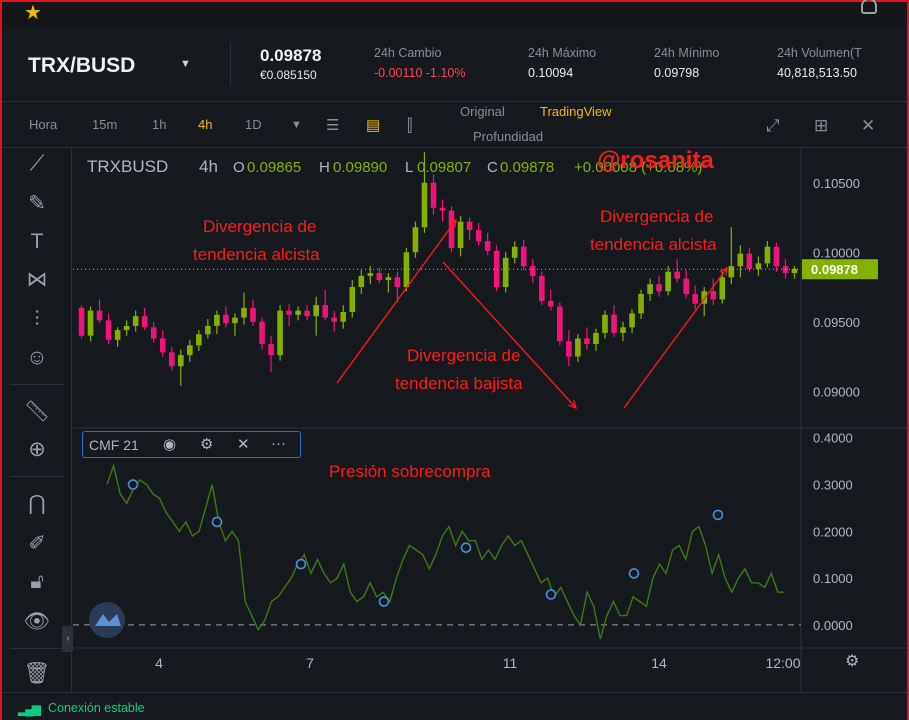 The width and height of the screenshot is (909, 720). Describe the element at coordinates (37, 674) in the screenshot. I see `trash-icon: 🗑︎` at that location.